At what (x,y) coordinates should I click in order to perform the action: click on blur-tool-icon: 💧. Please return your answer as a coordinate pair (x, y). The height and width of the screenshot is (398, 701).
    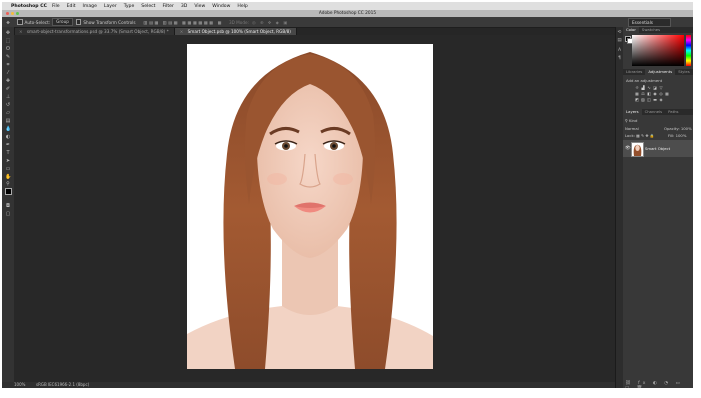
    Looking at the image, I should click on (8, 129).